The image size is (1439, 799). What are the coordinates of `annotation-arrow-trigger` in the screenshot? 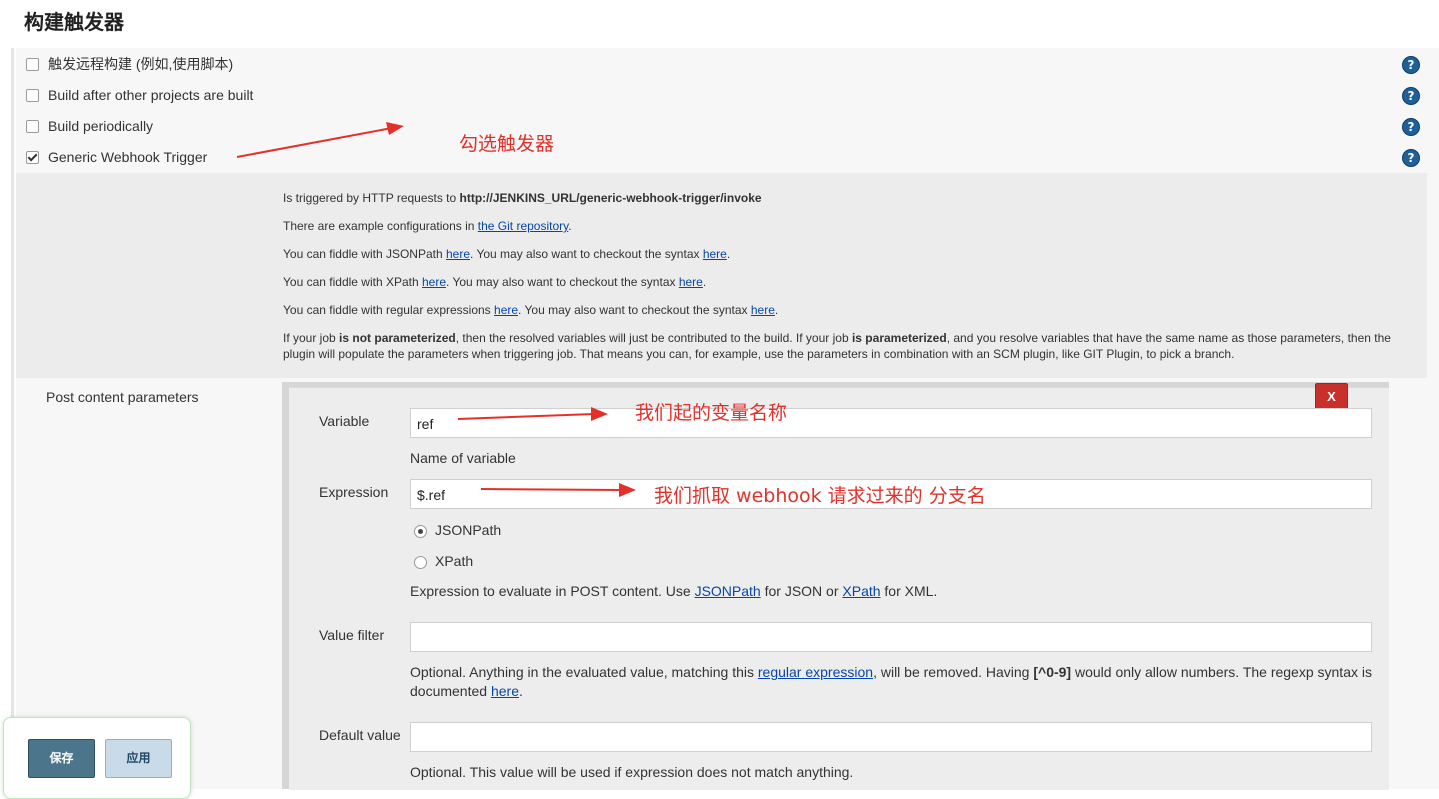 It's located at (320, 140).